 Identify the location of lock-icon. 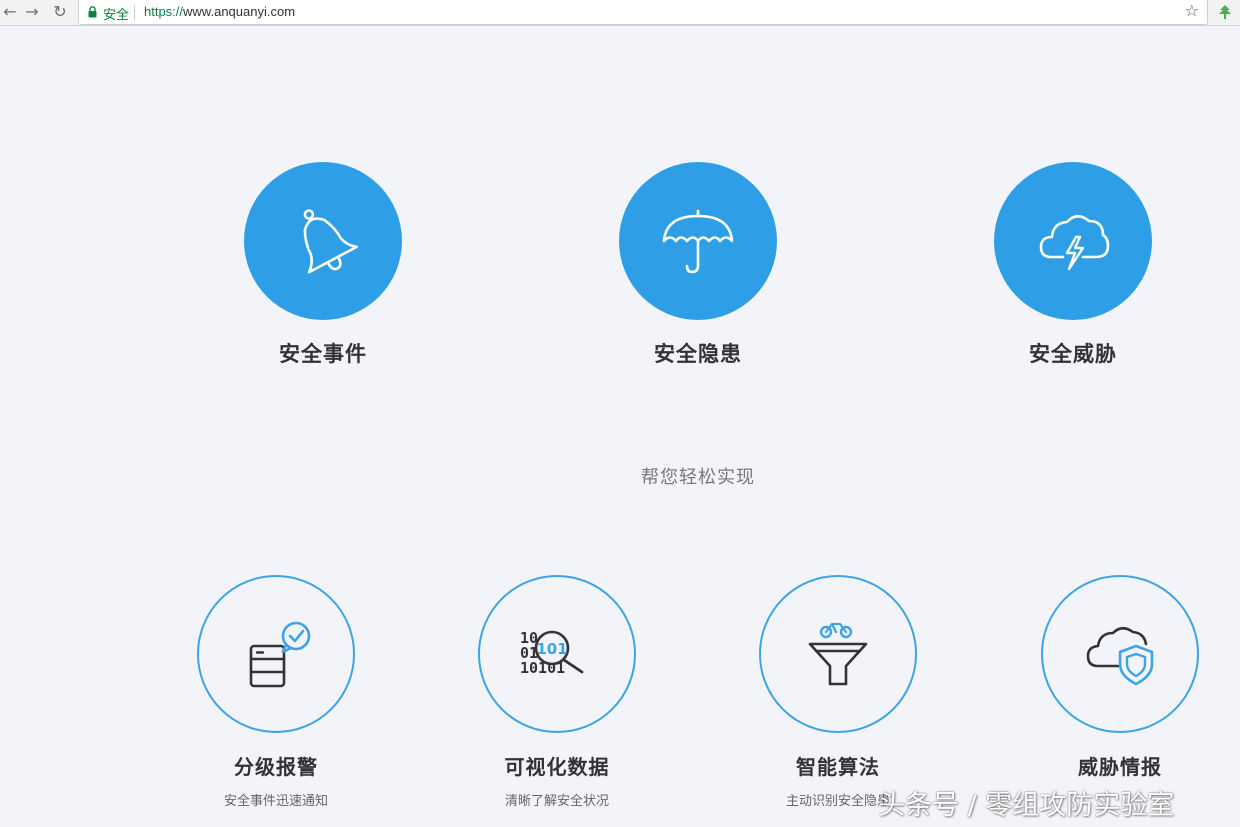
(92, 12).